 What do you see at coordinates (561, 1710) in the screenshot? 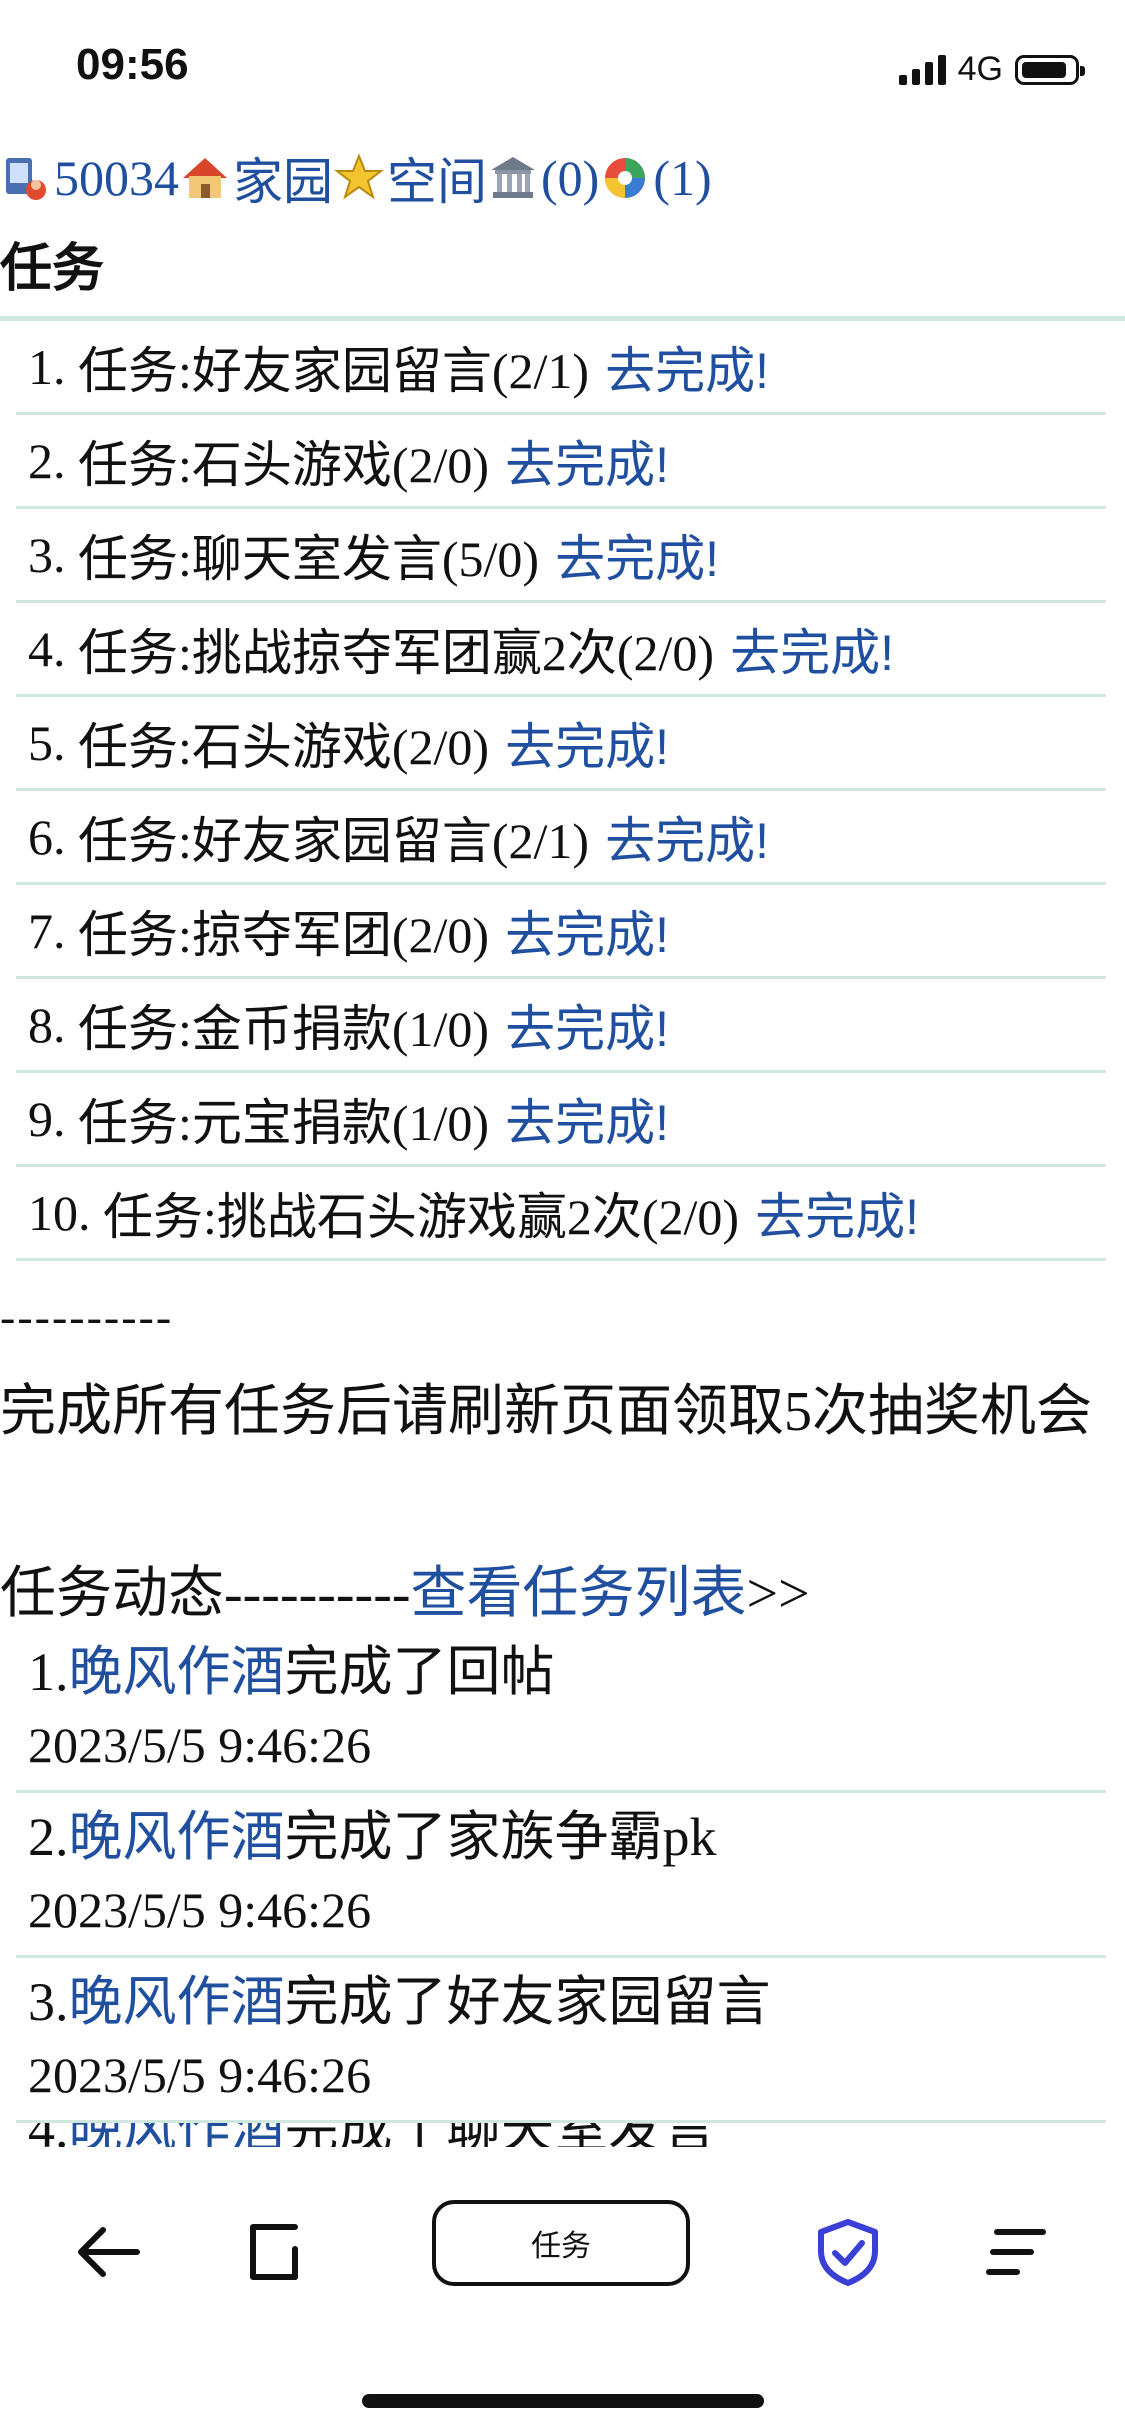
I see `list-item: 1.晚风作酒完成了回帖 2023/5/5 9:46:26` at bounding box center [561, 1710].